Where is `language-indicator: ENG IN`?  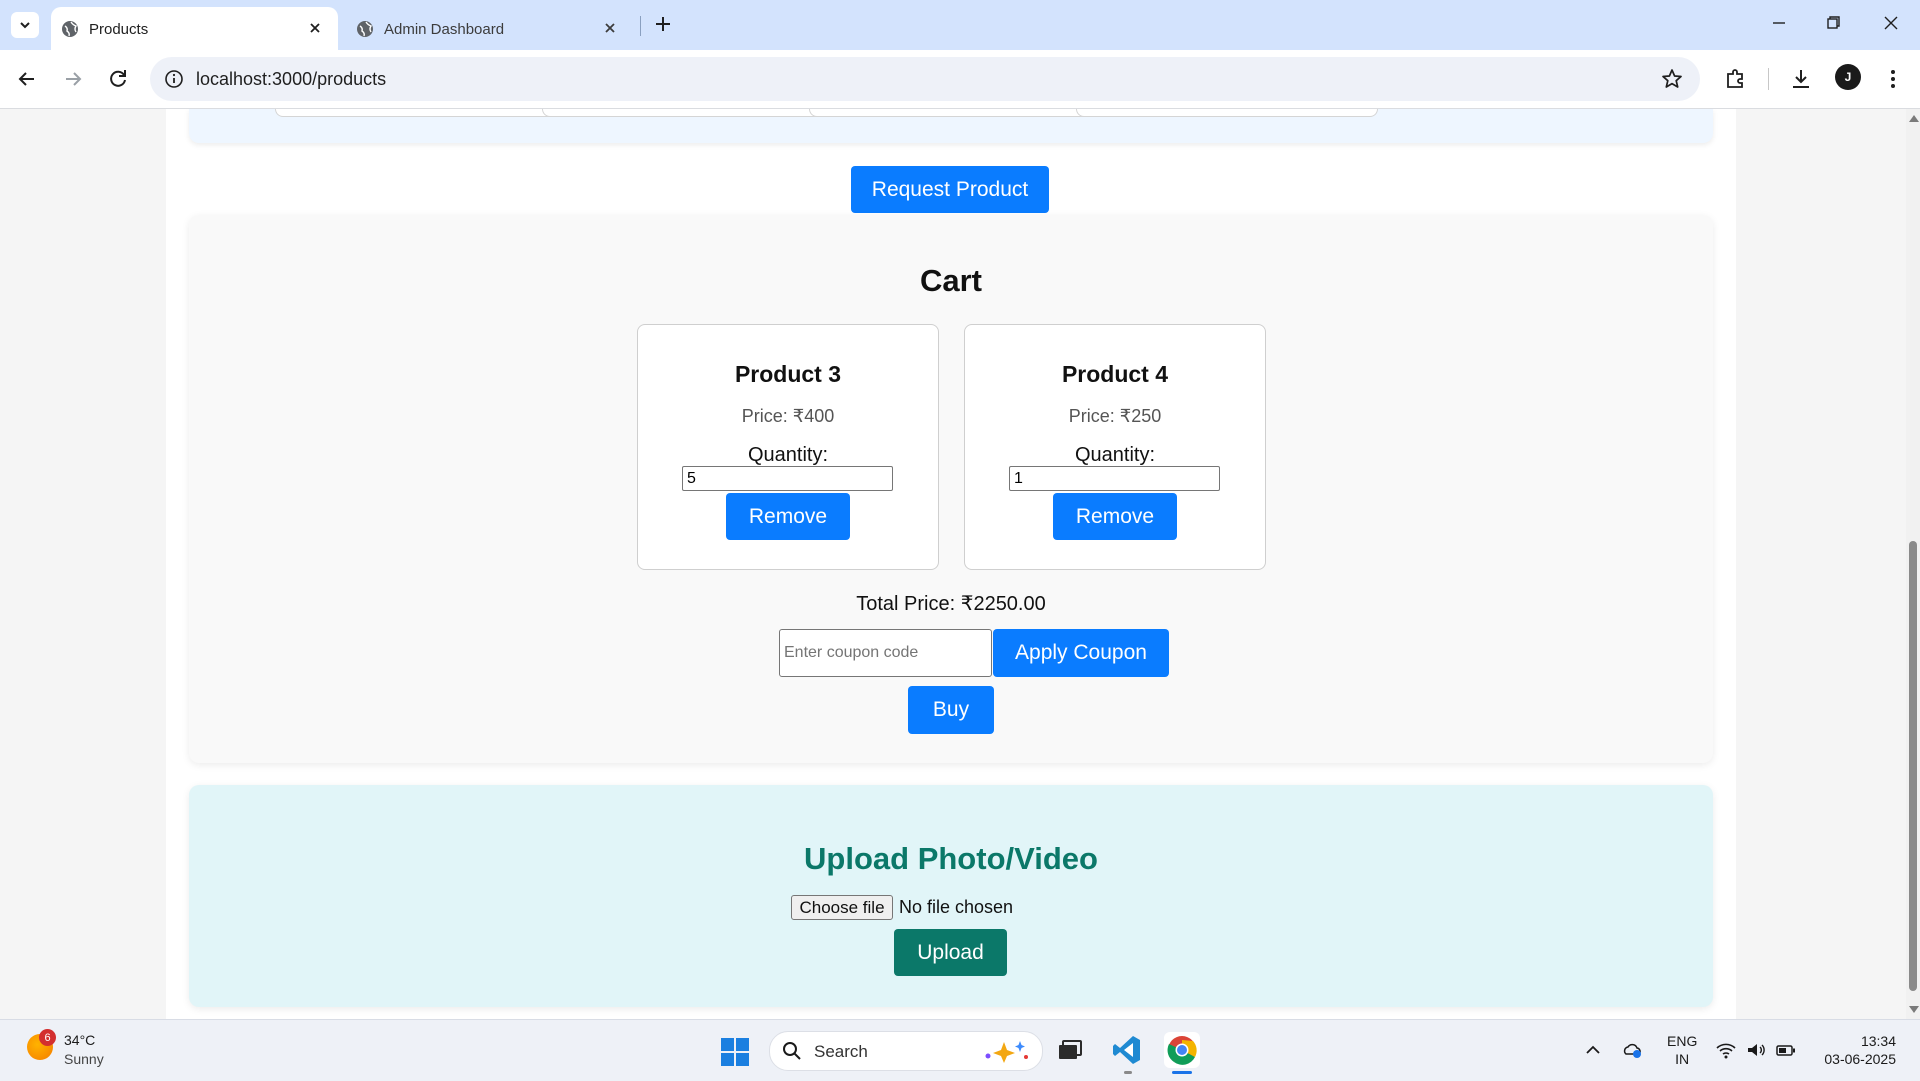 language-indicator: ENG IN is located at coordinates (1682, 1050).